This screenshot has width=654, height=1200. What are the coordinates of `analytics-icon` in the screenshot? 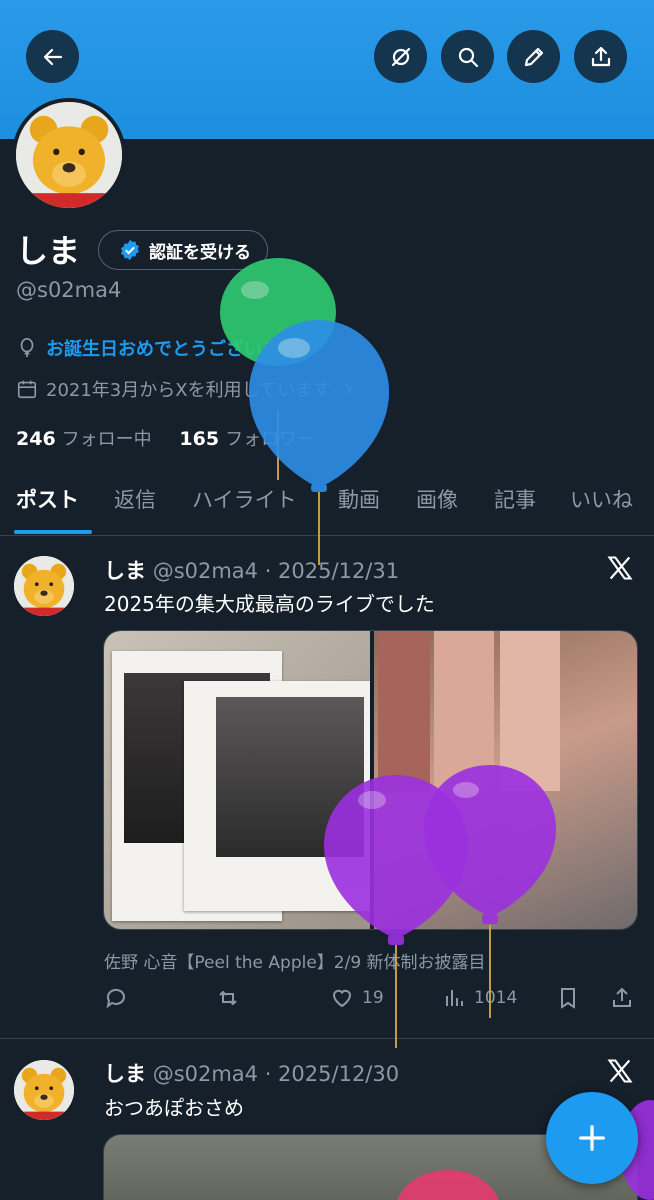 It's located at (454, 998).